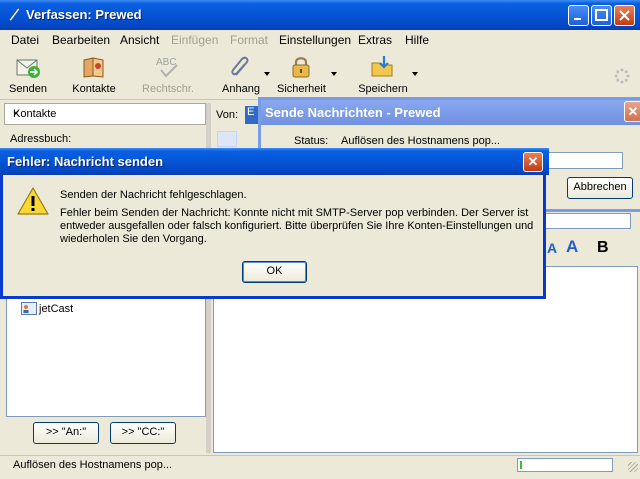  I want to click on spellcheck-icon: ABC, so click(167, 67).